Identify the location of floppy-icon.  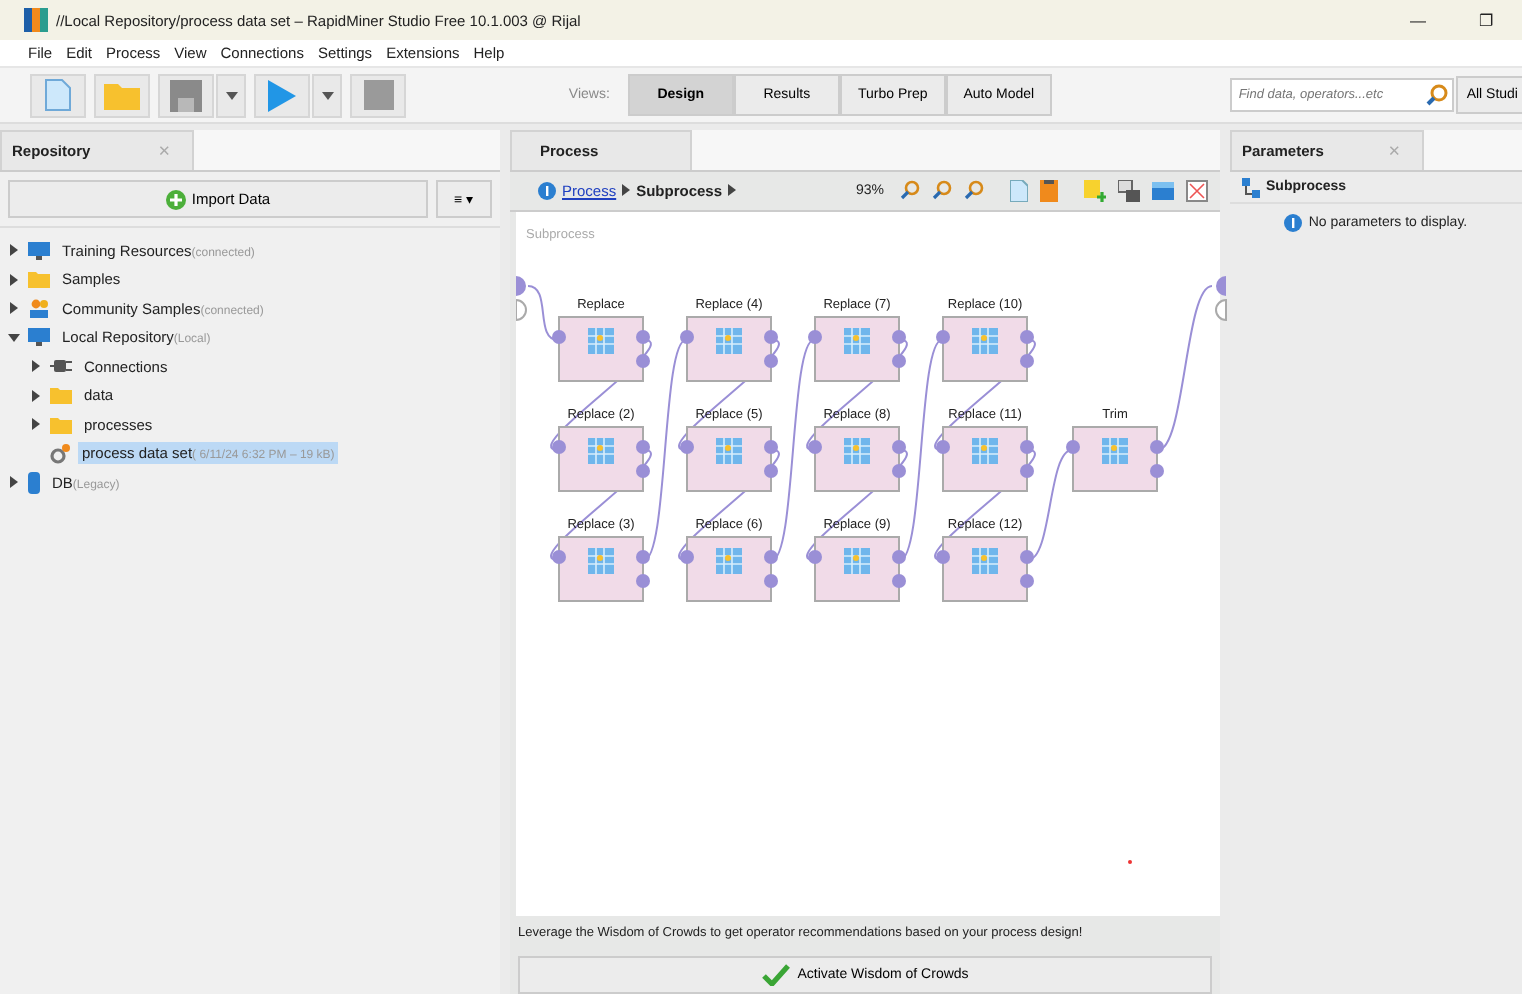
(186, 95).